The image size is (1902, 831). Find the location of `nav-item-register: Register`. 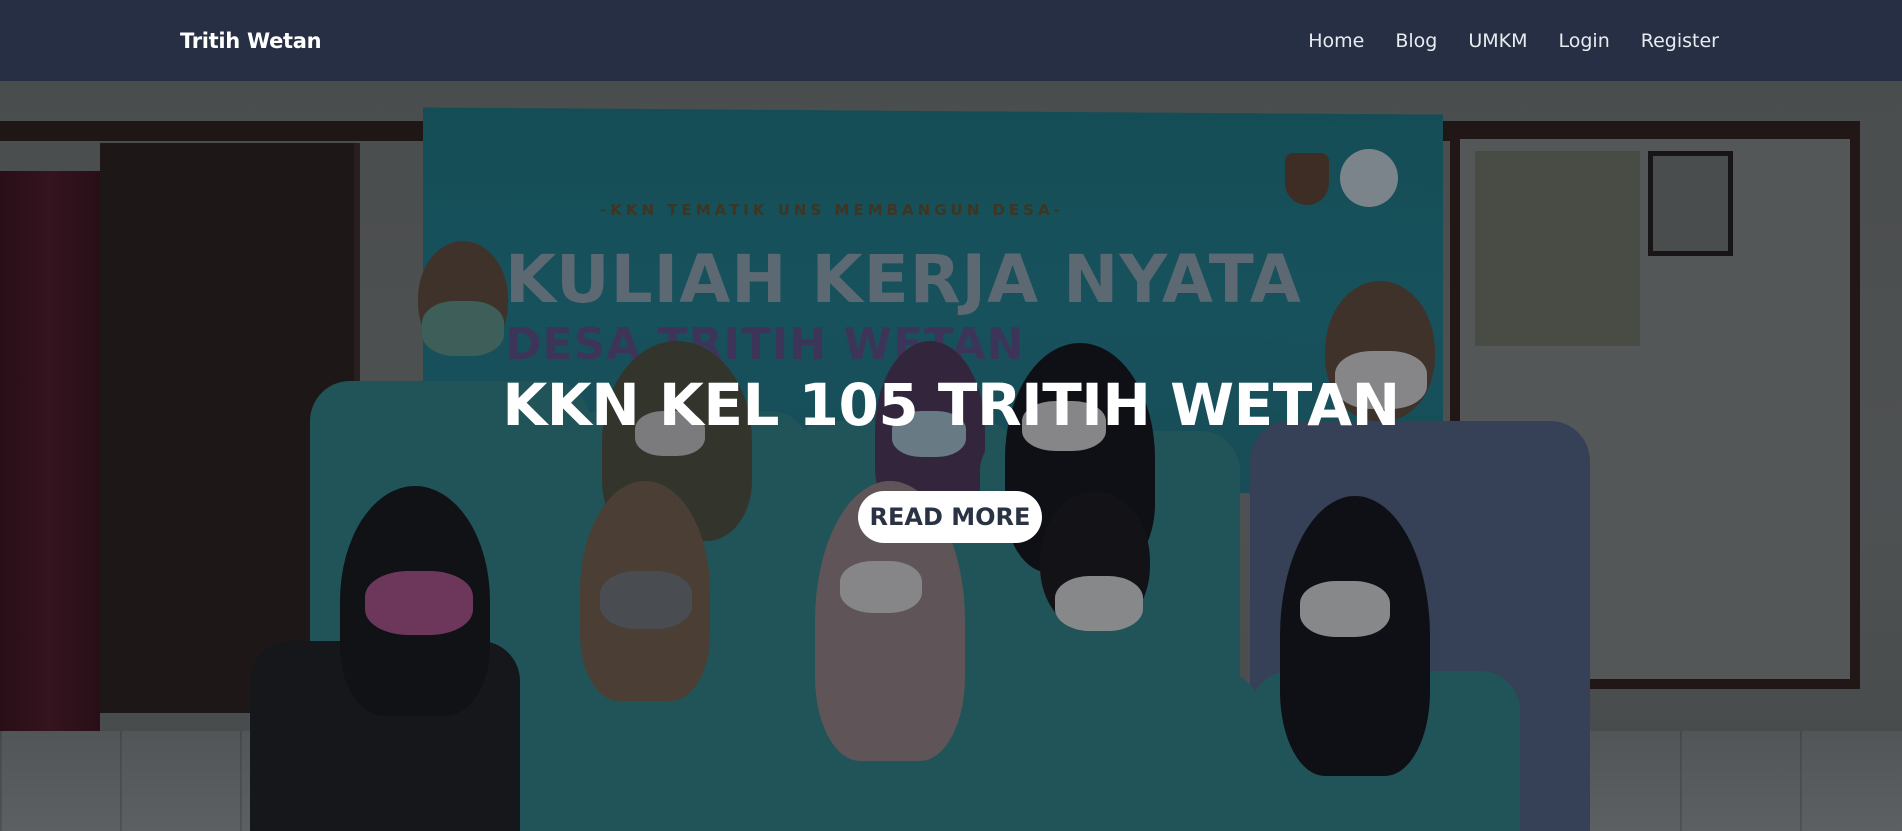

nav-item-register: Register is located at coordinates (1680, 41).